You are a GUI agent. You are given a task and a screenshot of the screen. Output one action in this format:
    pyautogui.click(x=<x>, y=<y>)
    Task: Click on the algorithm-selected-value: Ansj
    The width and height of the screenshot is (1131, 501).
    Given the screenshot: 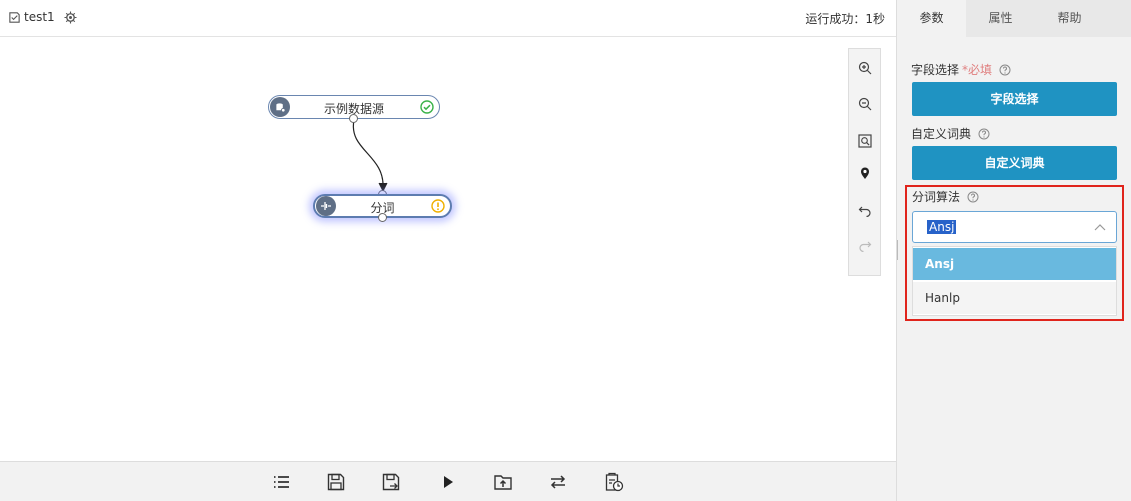 What is the action you would take?
    pyautogui.click(x=942, y=227)
    